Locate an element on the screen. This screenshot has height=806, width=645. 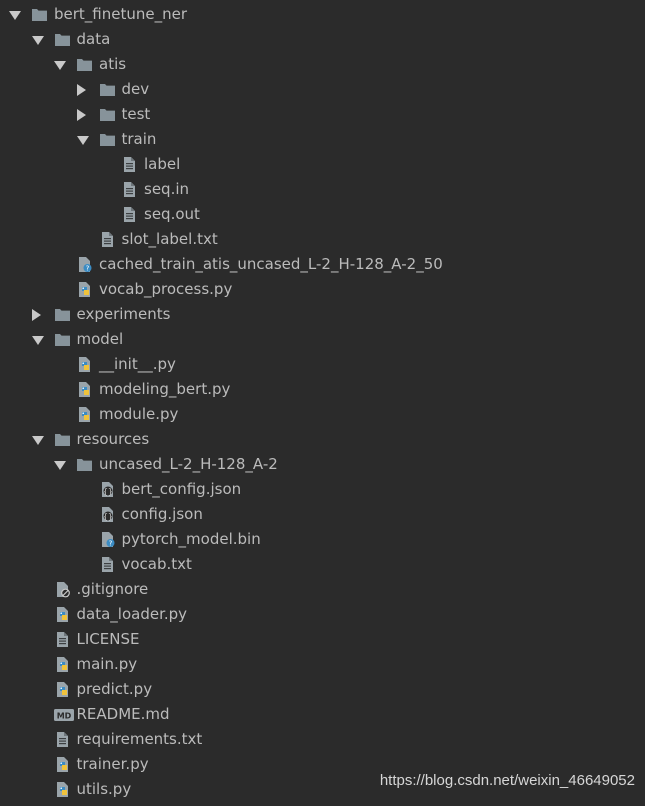
tree-file-row: ? pytorch_model.bin is located at coordinates (322, 539).